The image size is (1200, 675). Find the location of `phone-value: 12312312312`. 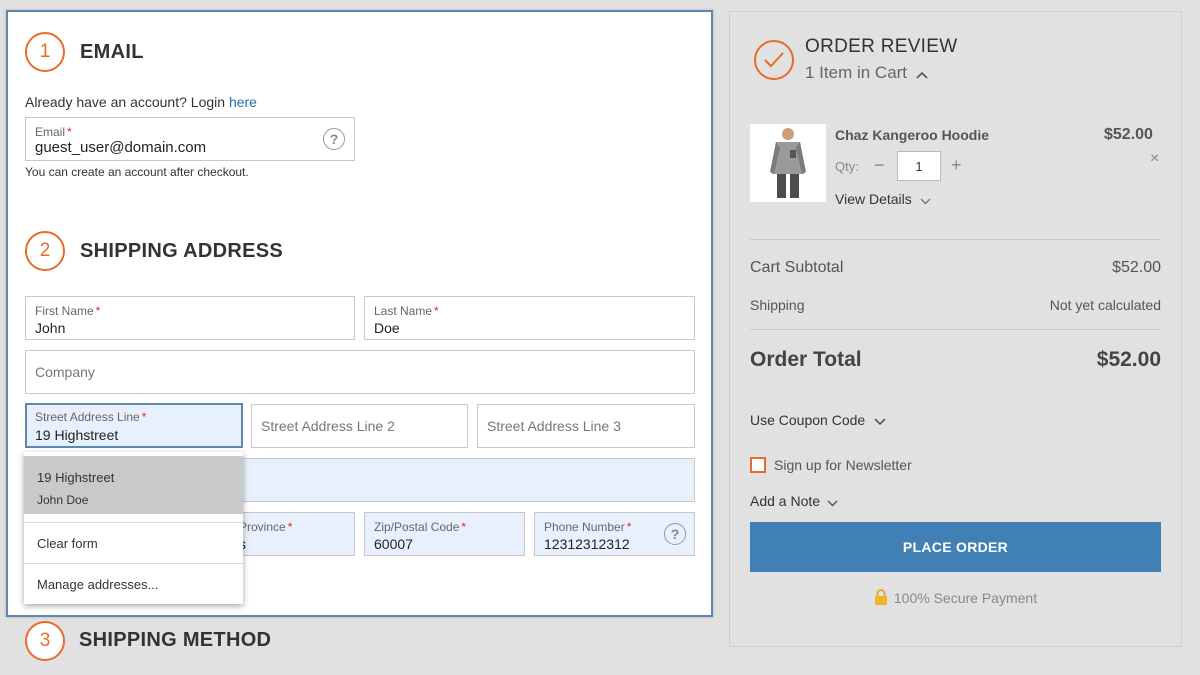

phone-value: 12312312312 is located at coordinates (587, 544).